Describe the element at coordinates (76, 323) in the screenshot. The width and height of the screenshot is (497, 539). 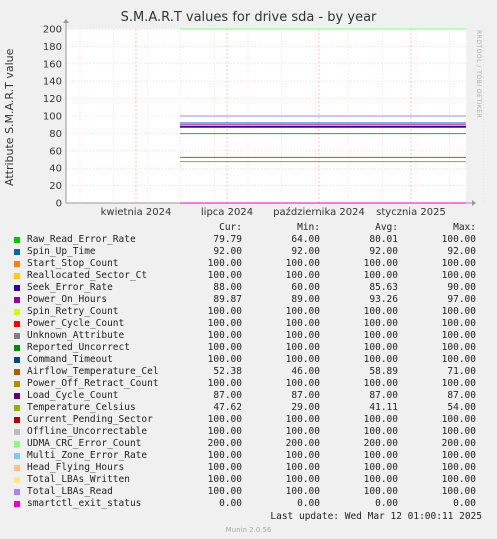
I see `series-name: Power_Cycle_Count` at that location.